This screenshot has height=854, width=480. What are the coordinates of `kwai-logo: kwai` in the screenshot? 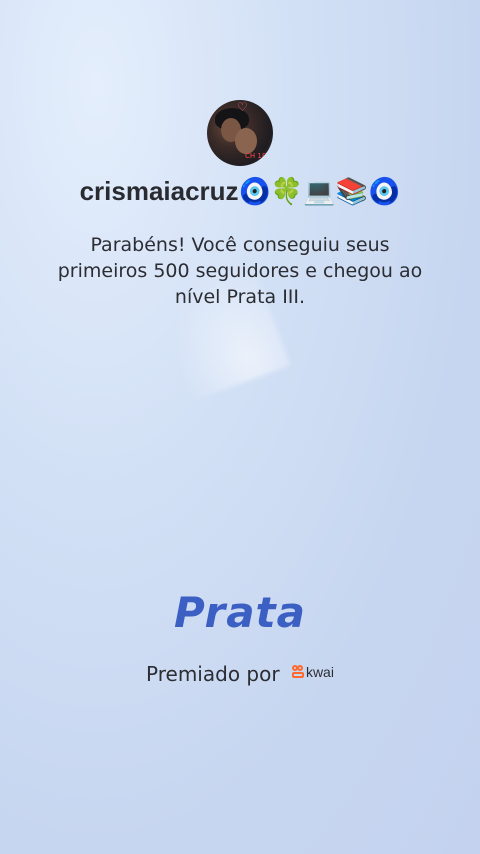 It's located at (312, 672).